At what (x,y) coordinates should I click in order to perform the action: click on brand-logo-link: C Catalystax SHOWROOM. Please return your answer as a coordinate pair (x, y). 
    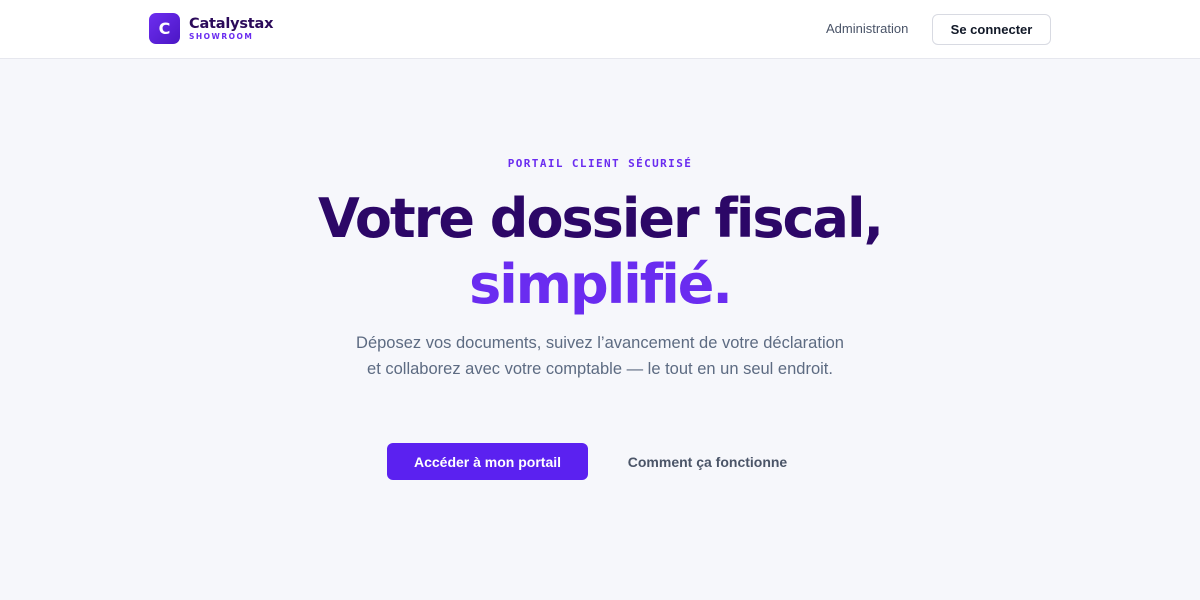
    Looking at the image, I should click on (211, 28).